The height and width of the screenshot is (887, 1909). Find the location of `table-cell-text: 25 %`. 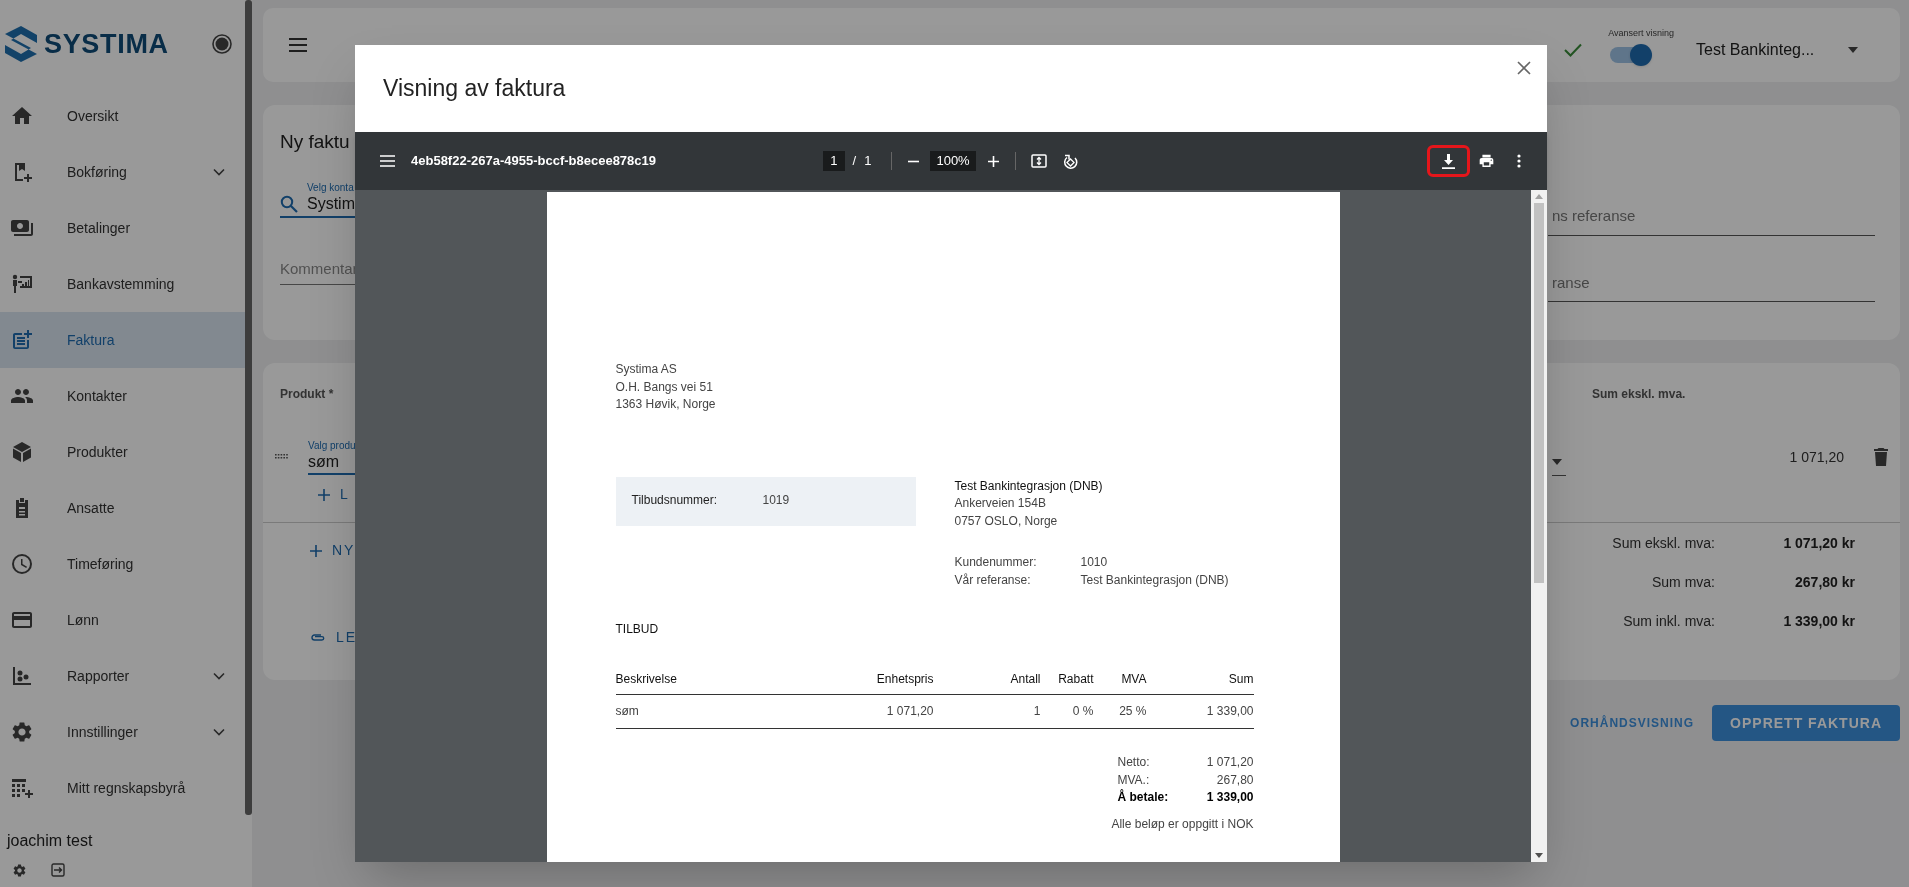

table-cell-text: 25 % is located at coordinates (1132, 711).